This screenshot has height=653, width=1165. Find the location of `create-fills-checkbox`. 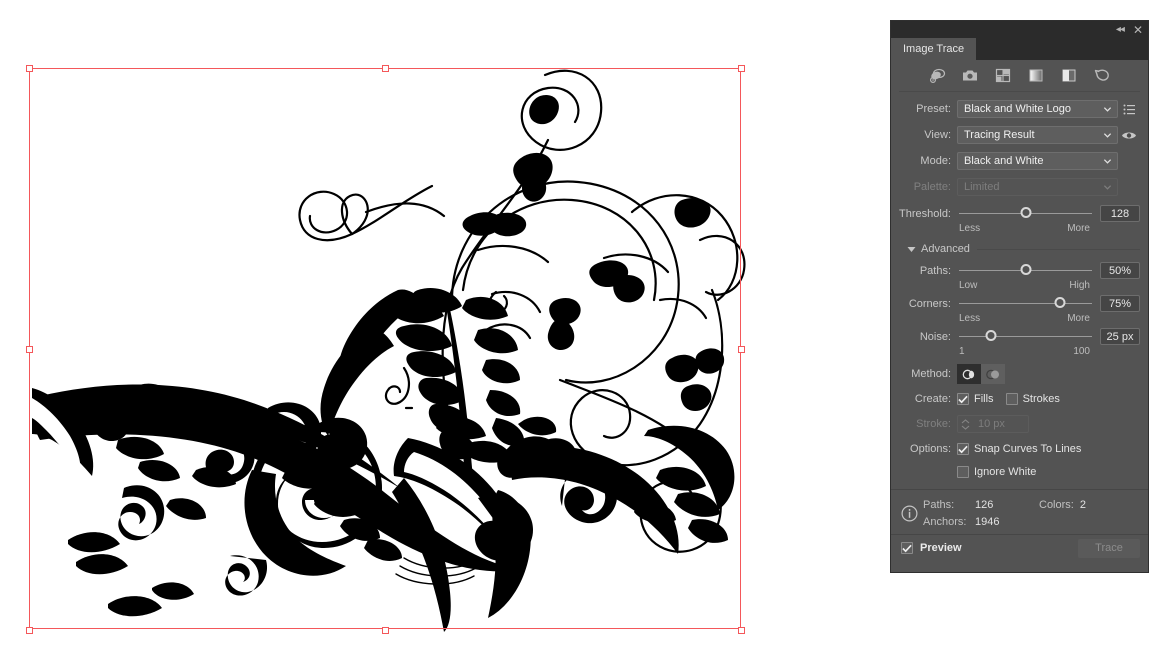

create-fills-checkbox is located at coordinates (963, 399).